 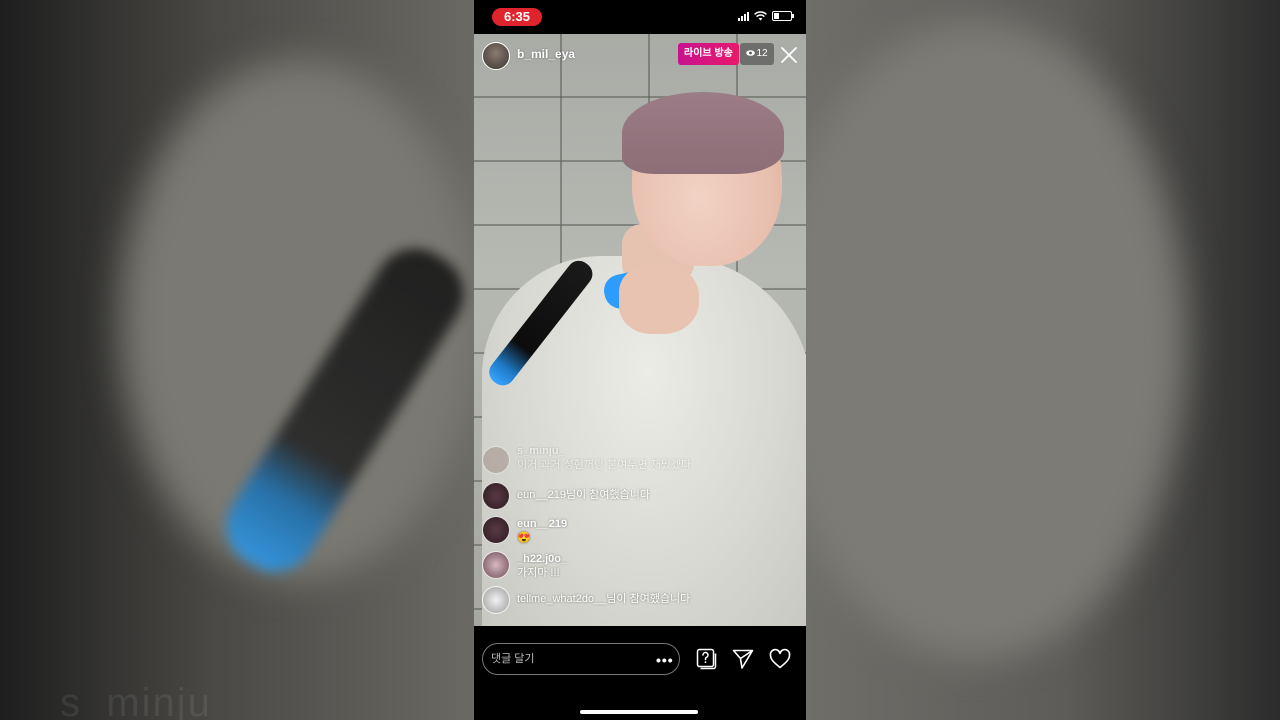 What do you see at coordinates (760, 16) in the screenshot?
I see `wifi-icon` at bounding box center [760, 16].